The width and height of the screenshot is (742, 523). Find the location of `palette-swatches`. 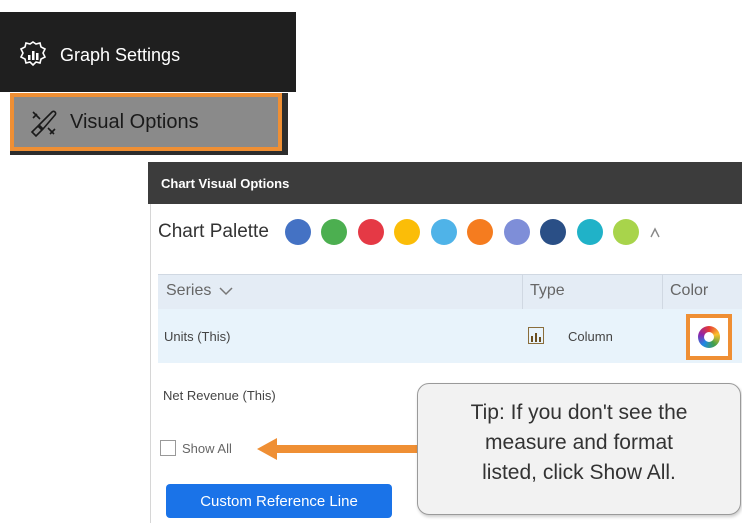

palette-swatches is located at coordinates (472, 232).